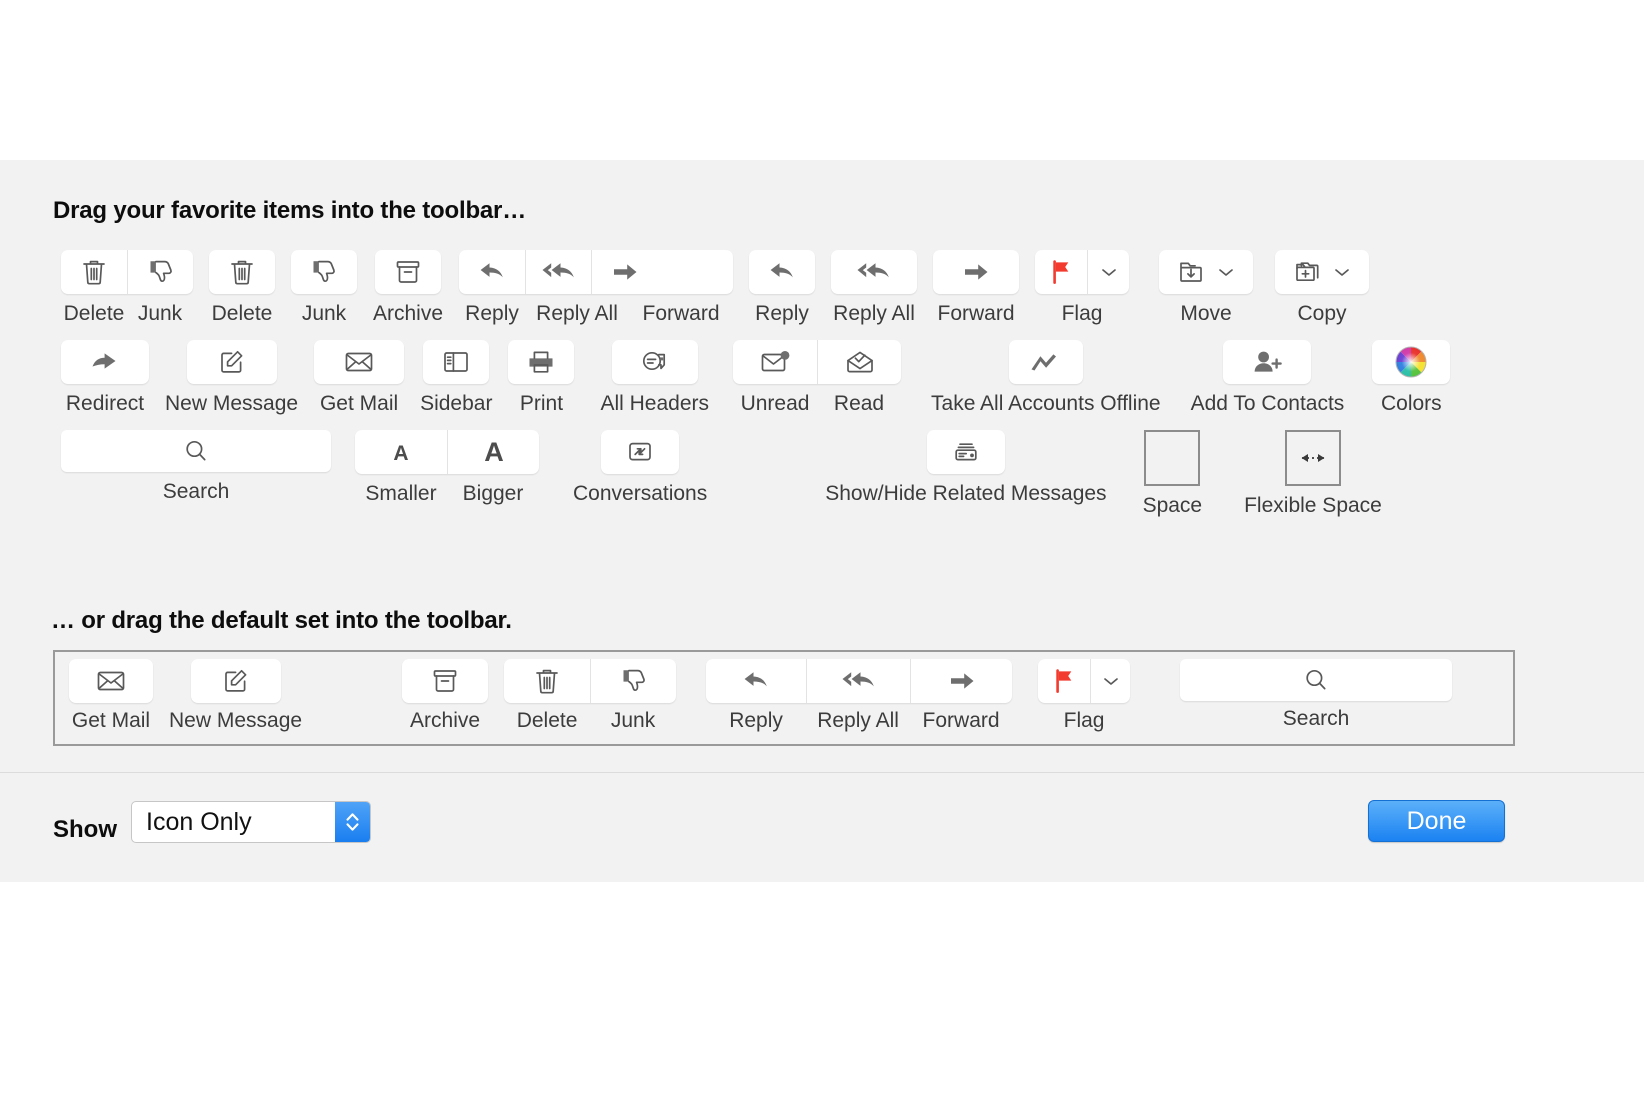 This screenshot has width=1644, height=1096. What do you see at coordinates (105, 404) in the screenshot?
I see `caption-redirect: Redirect` at bounding box center [105, 404].